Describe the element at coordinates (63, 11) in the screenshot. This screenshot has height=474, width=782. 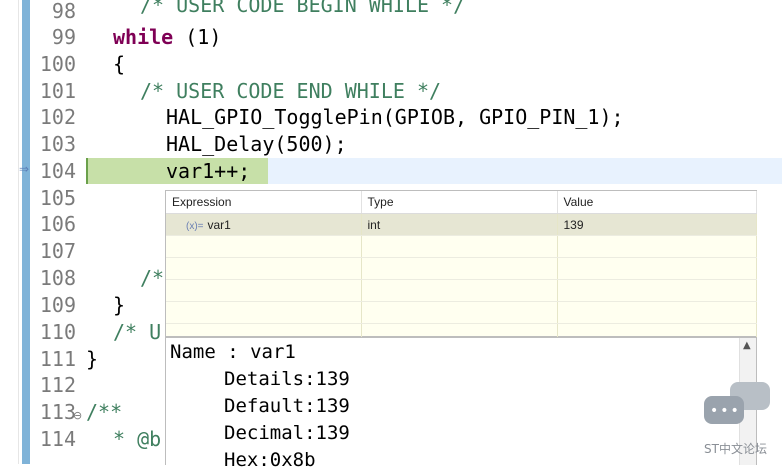
I see `line-number: 98` at that location.